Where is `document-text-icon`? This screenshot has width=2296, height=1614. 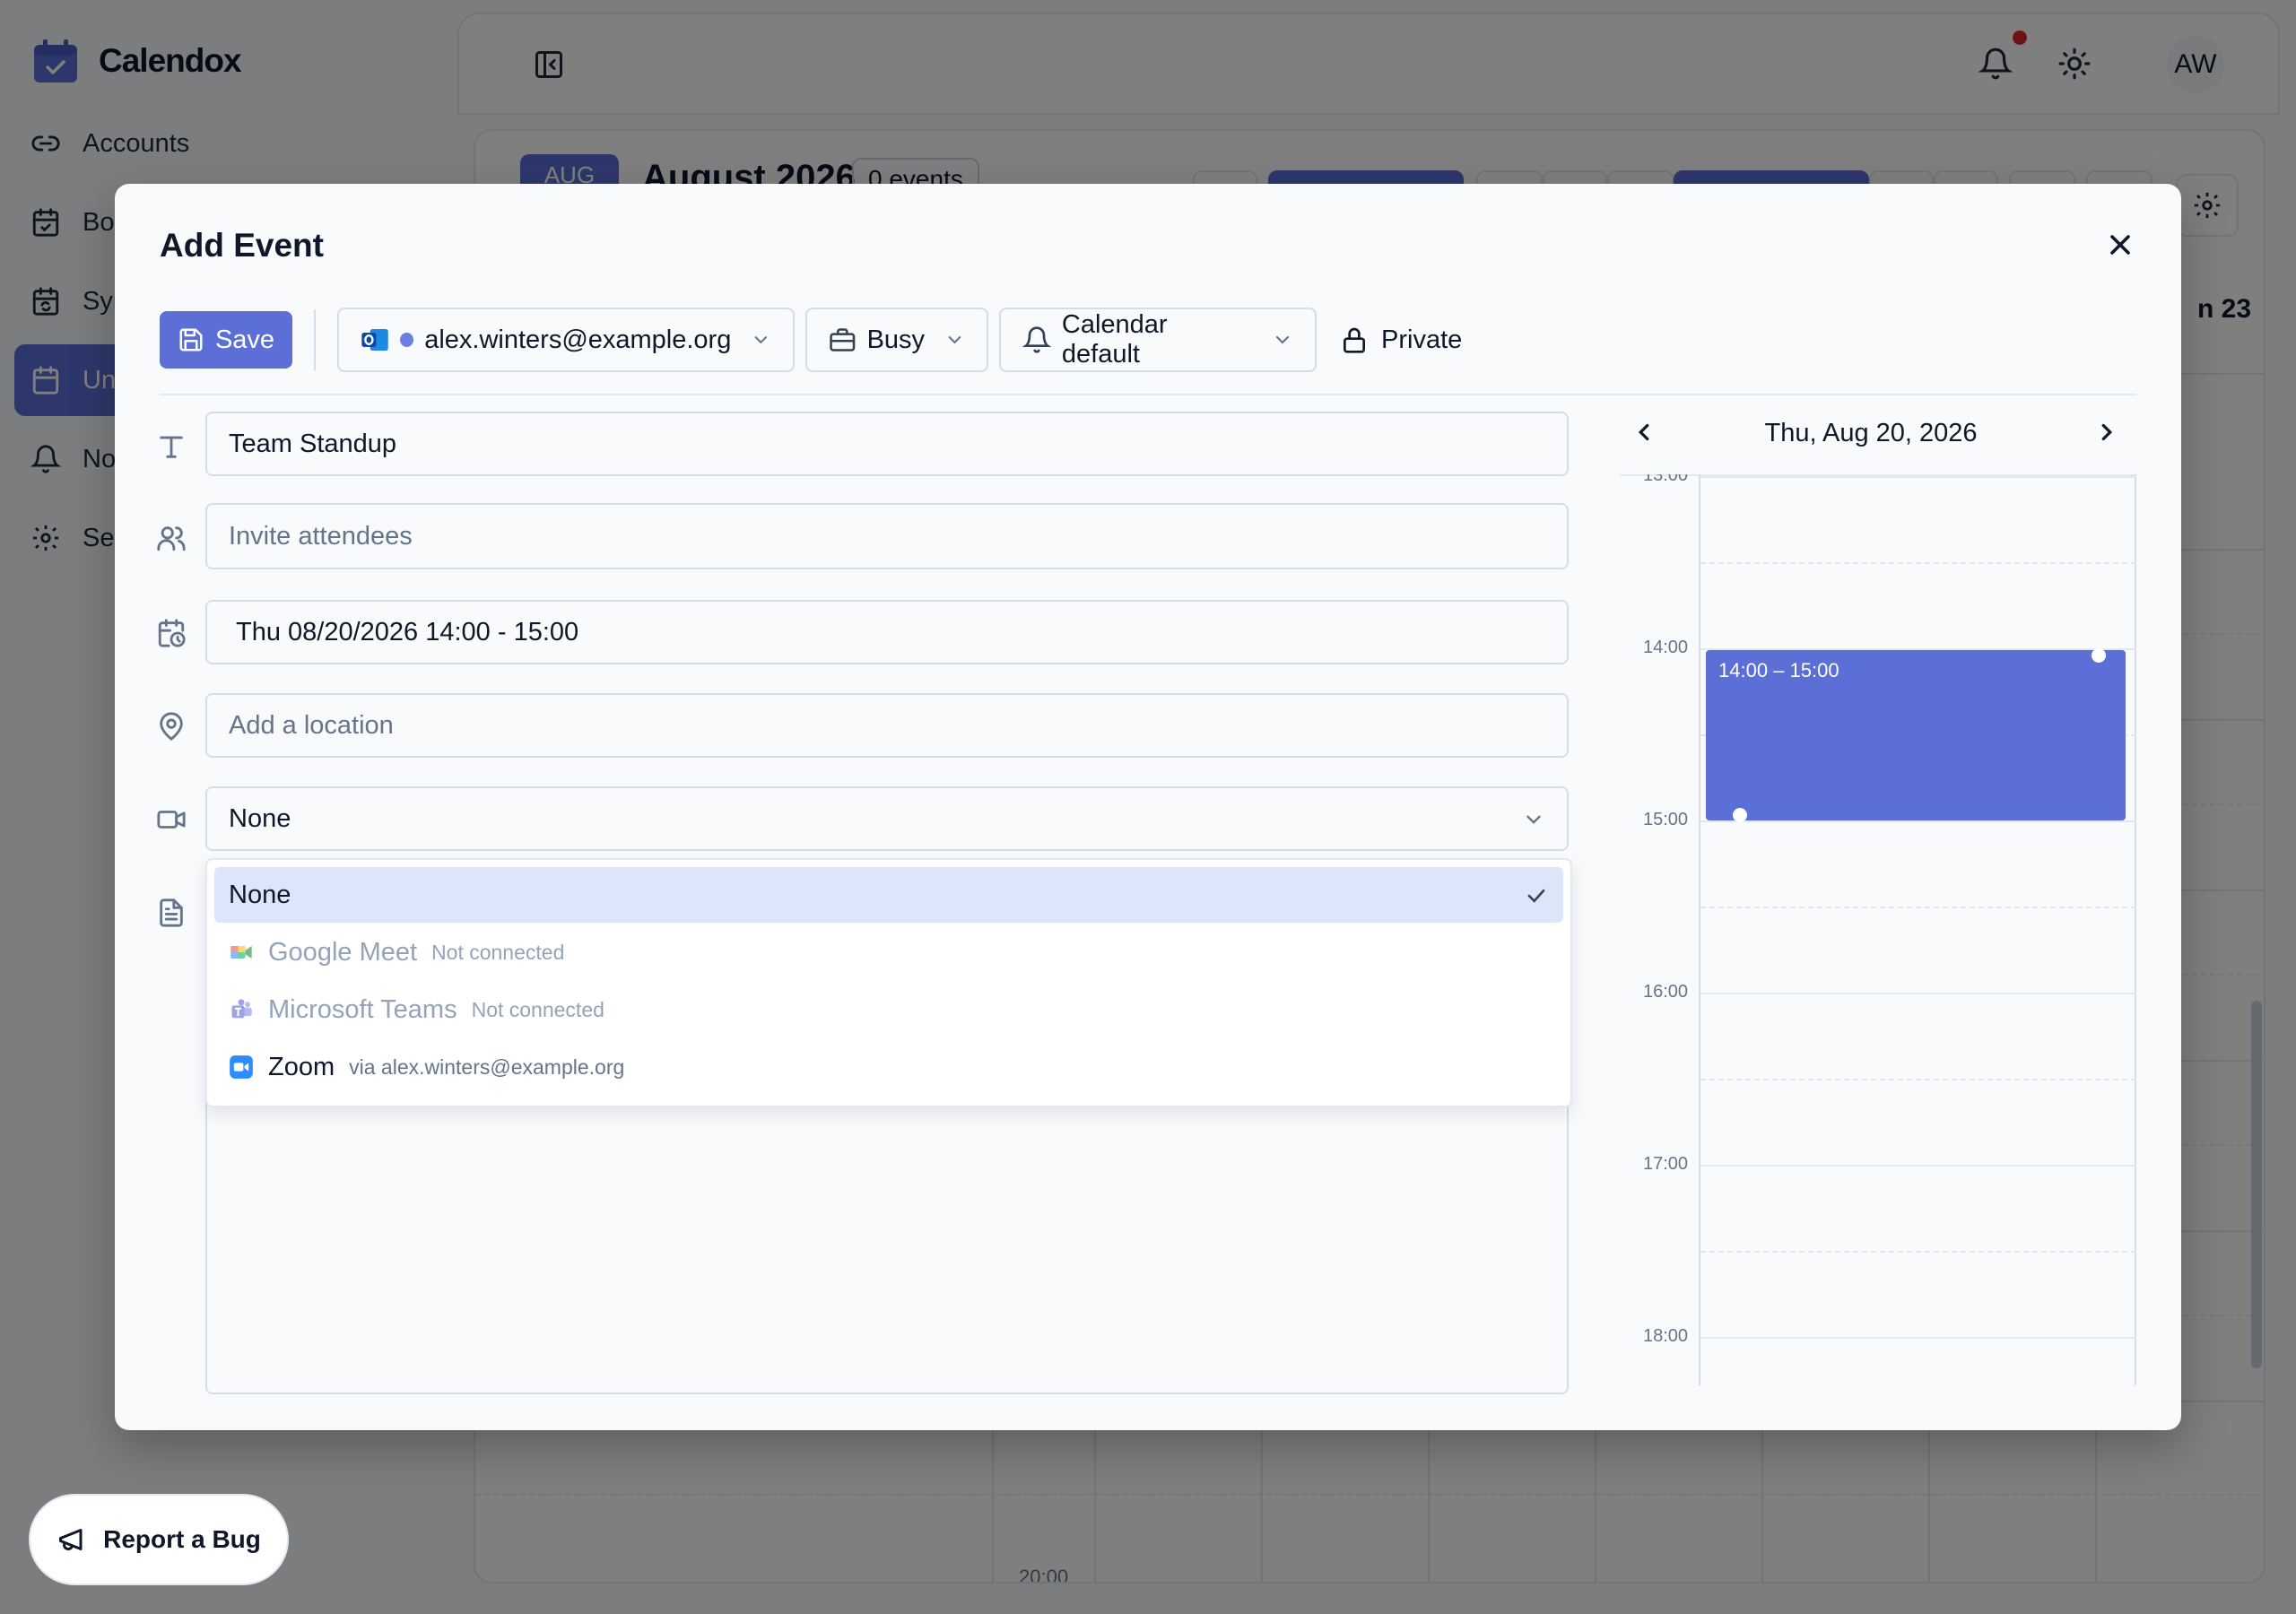
document-text-icon is located at coordinates (171, 912).